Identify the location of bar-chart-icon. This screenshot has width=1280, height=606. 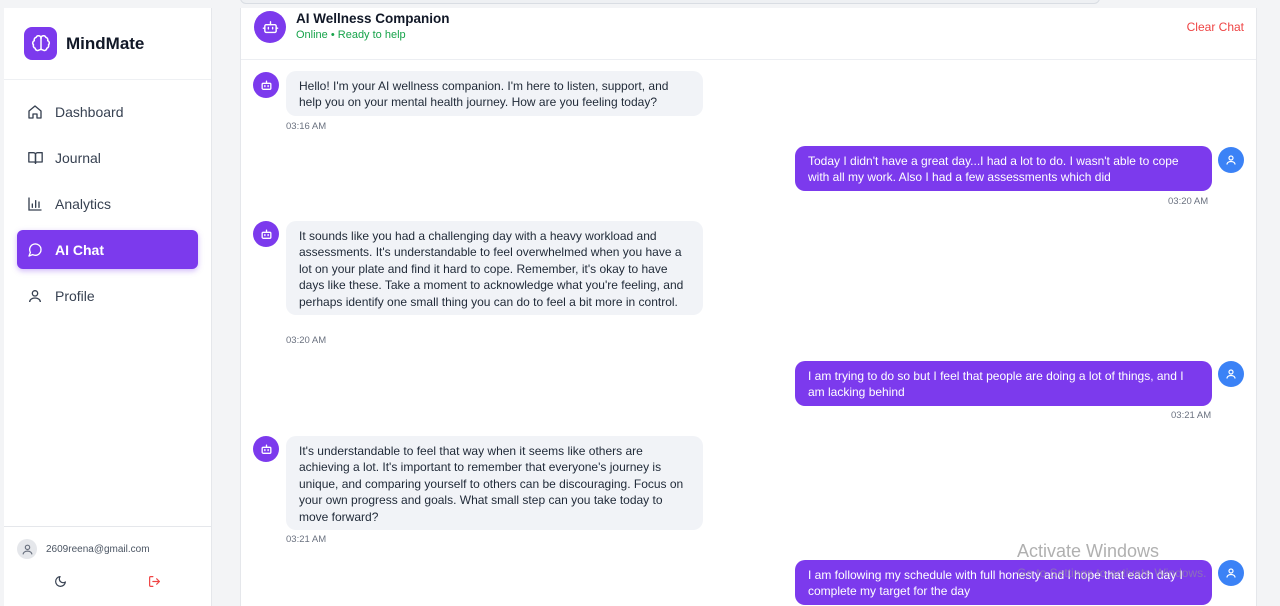
(35, 204).